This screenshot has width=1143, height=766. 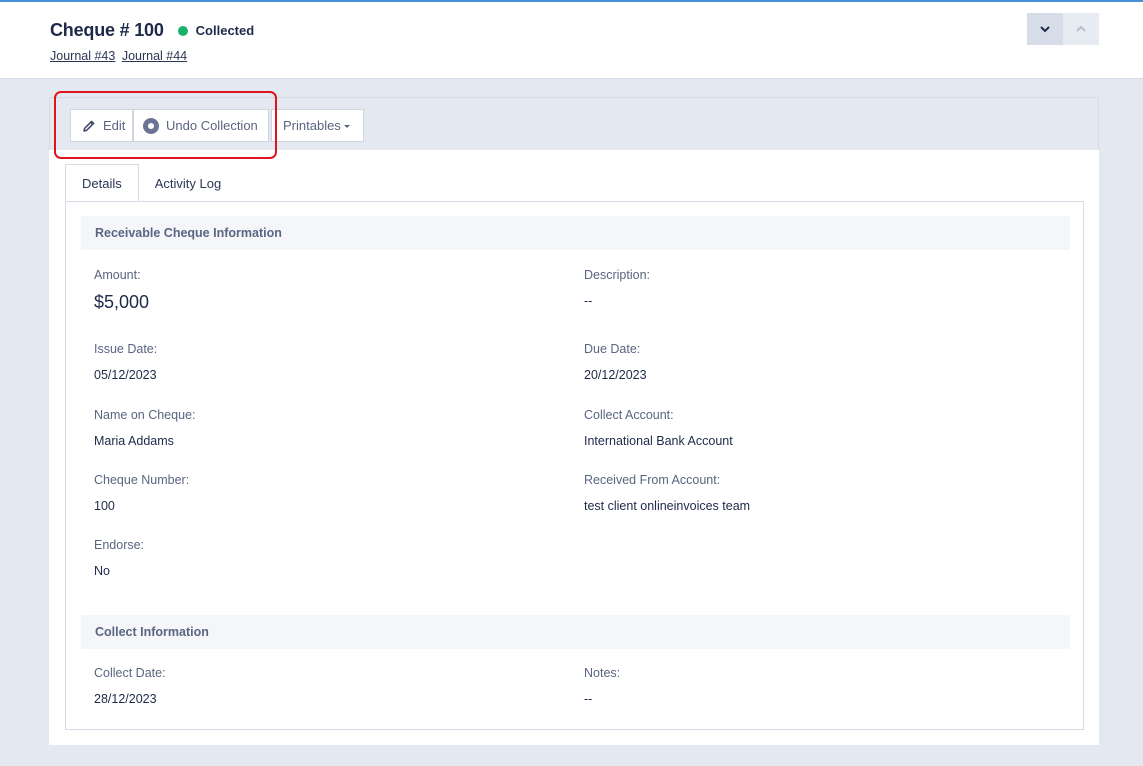 I want to click on tab-bar: Details Activity Log, so click(x=151, y=183).